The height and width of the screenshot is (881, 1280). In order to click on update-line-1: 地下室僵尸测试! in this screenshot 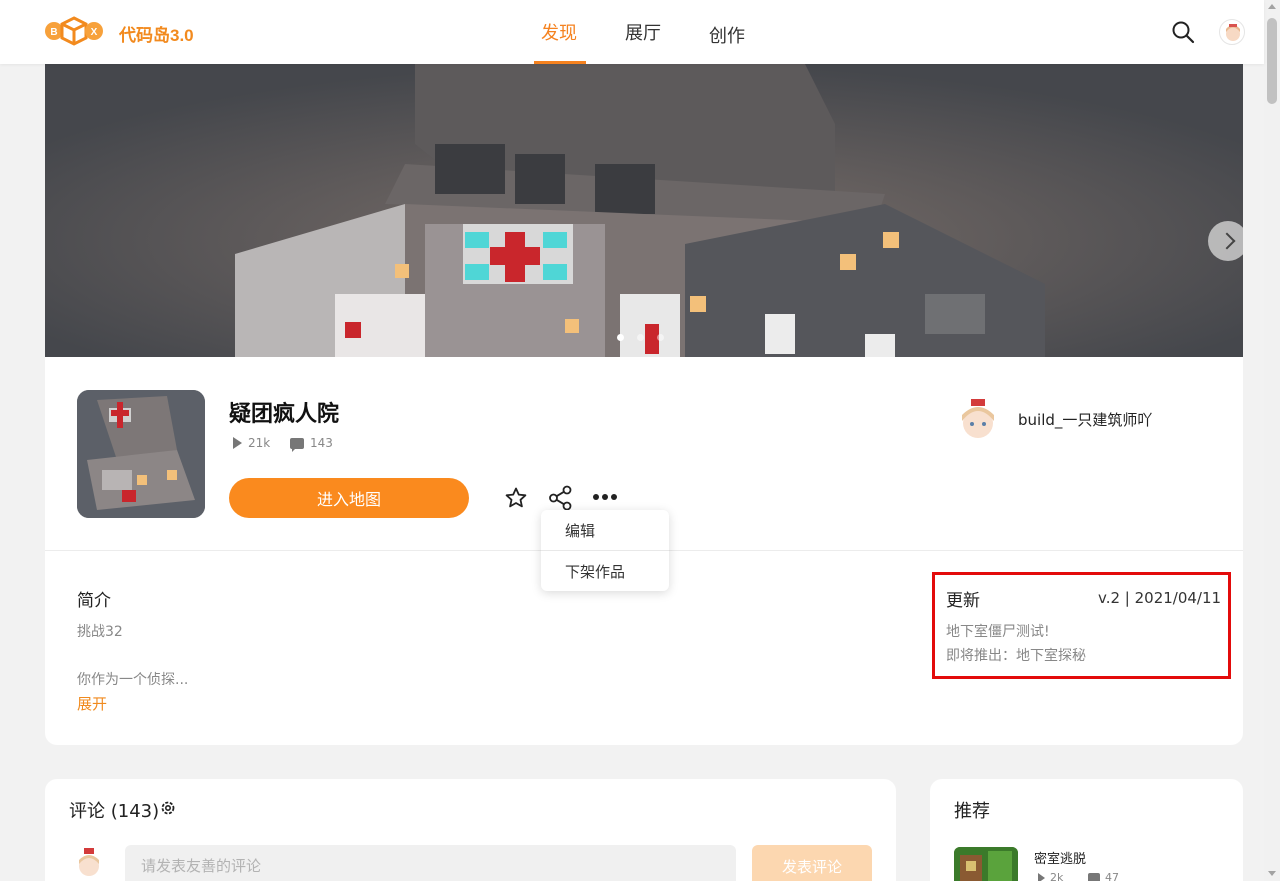, I will do `click(998, 632)`.